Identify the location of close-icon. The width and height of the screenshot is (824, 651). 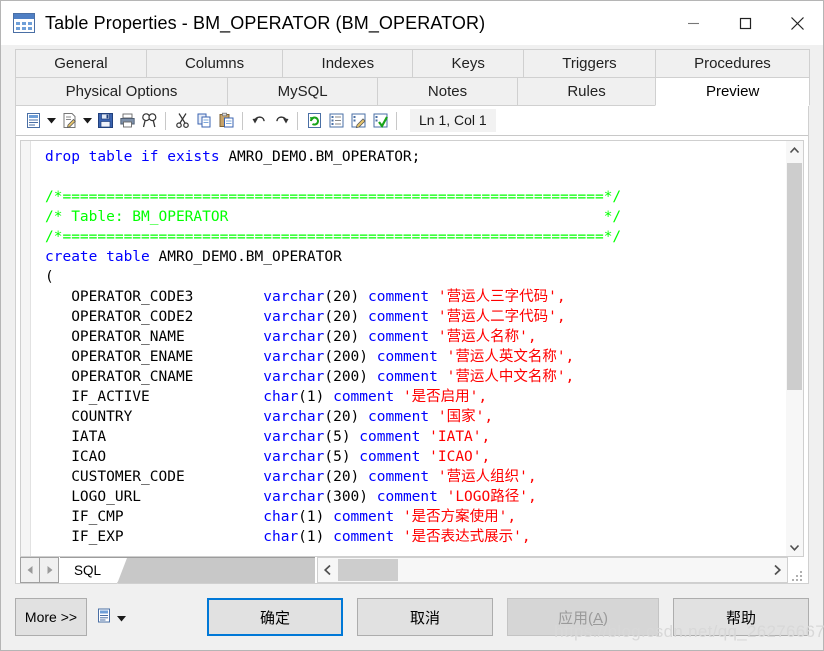
(797, 23).